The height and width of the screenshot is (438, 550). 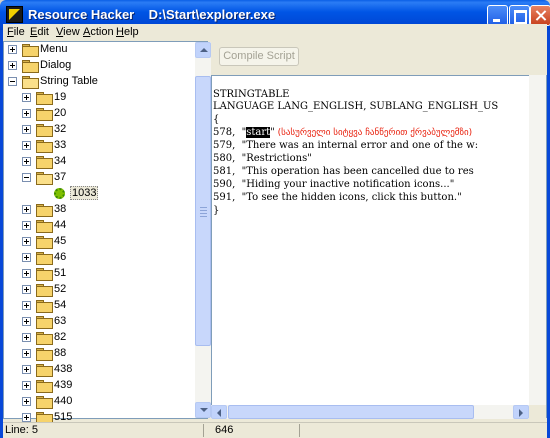 What do you see at coordinates (39, 32) in the screenshot?
I see `menu-edit: Edit` at bounding box center [39, 32].